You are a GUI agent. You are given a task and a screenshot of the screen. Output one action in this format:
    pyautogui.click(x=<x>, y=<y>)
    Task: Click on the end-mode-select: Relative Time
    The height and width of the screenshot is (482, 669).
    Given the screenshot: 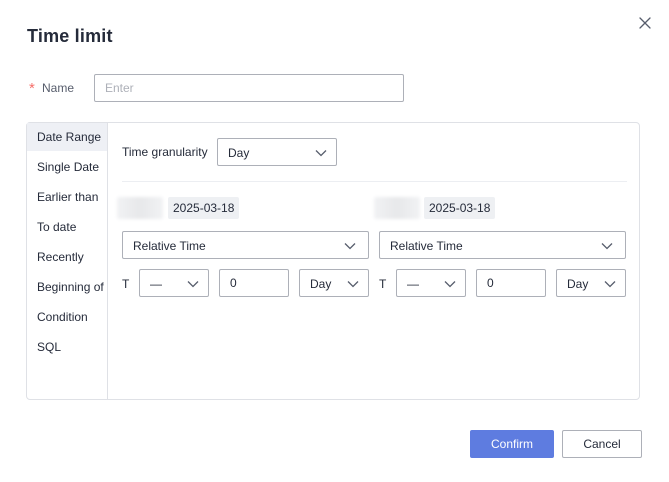 What is the action you would take?
    pyautogui.click(x=502, y=245)
    